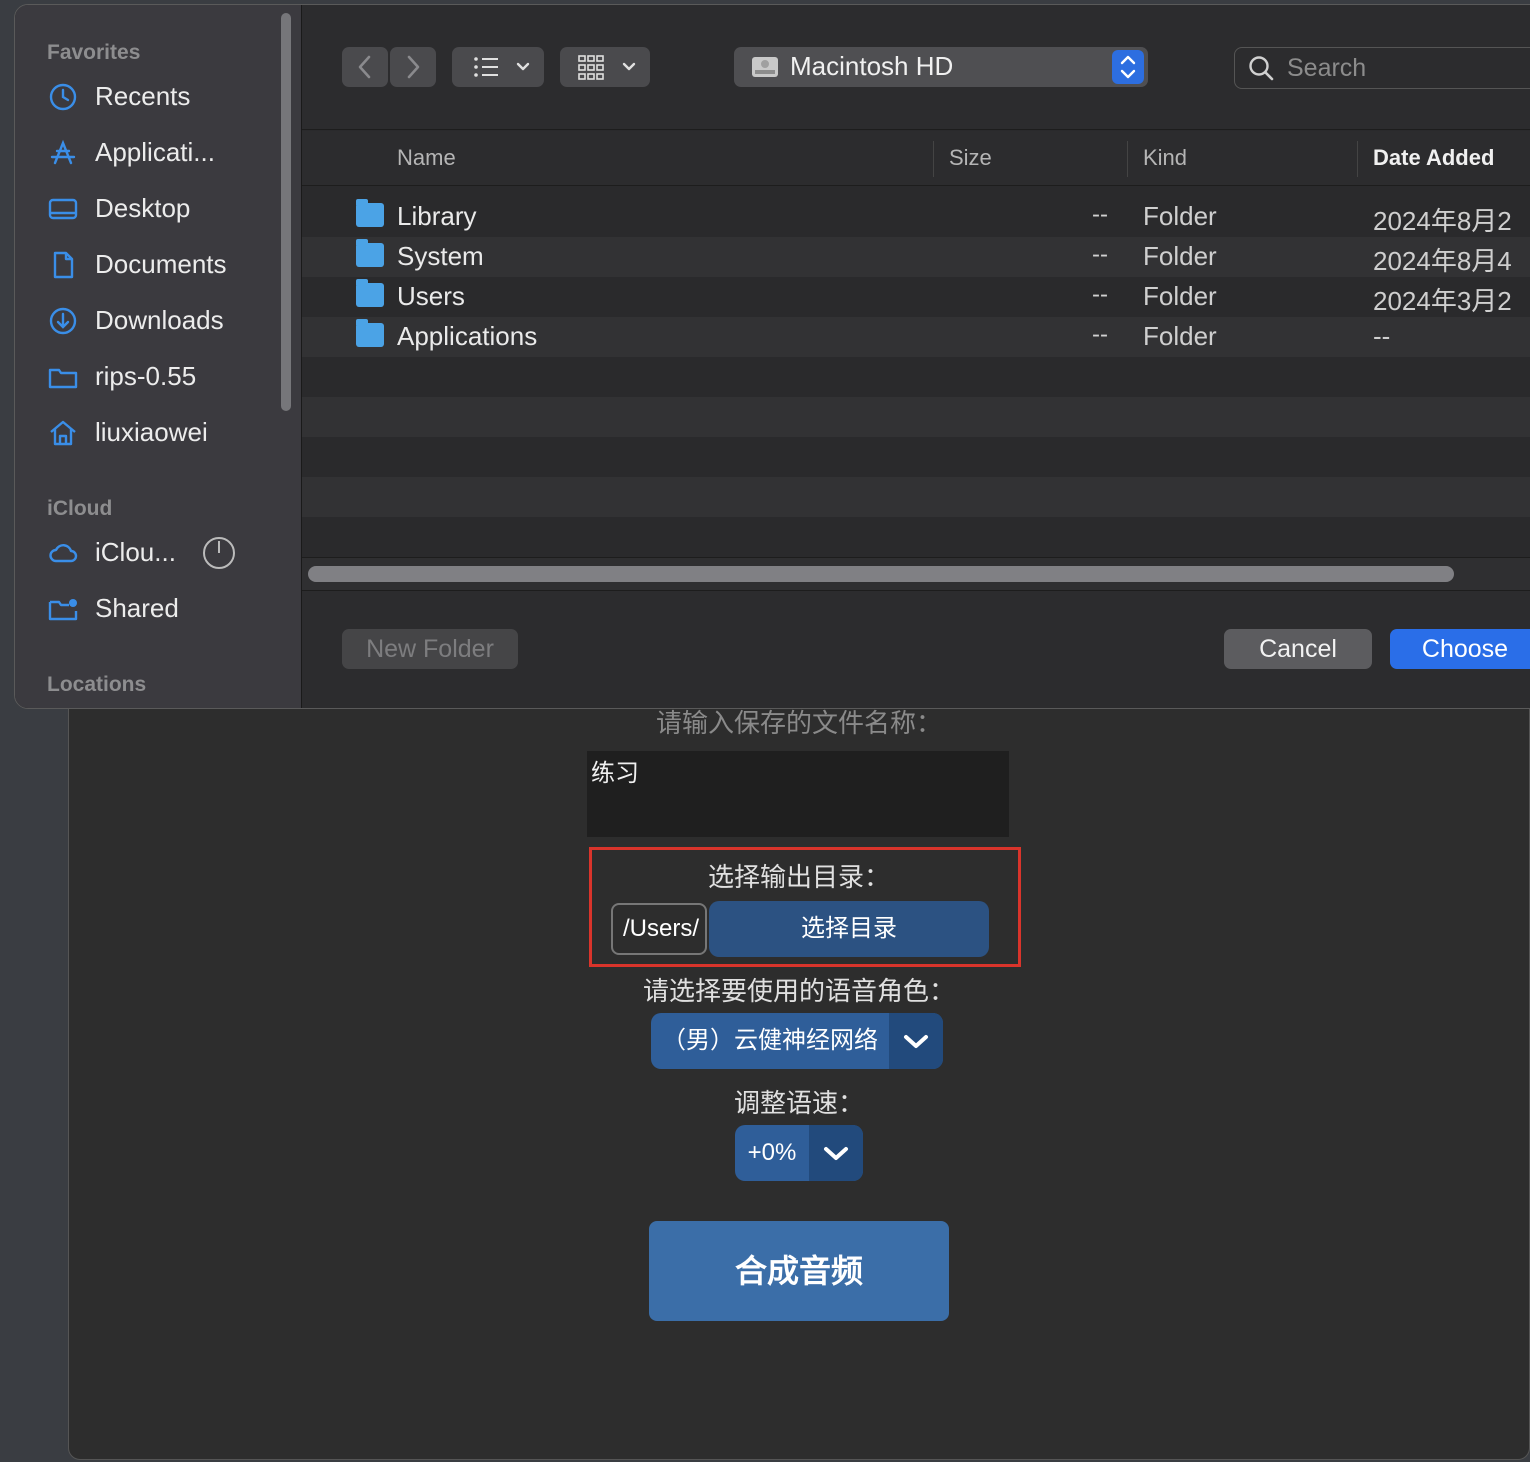  What do you see at coordinates (772, 1152) in the screenshot?
I see `speed-select-value: +0%` at bounding box center [772, 1152].